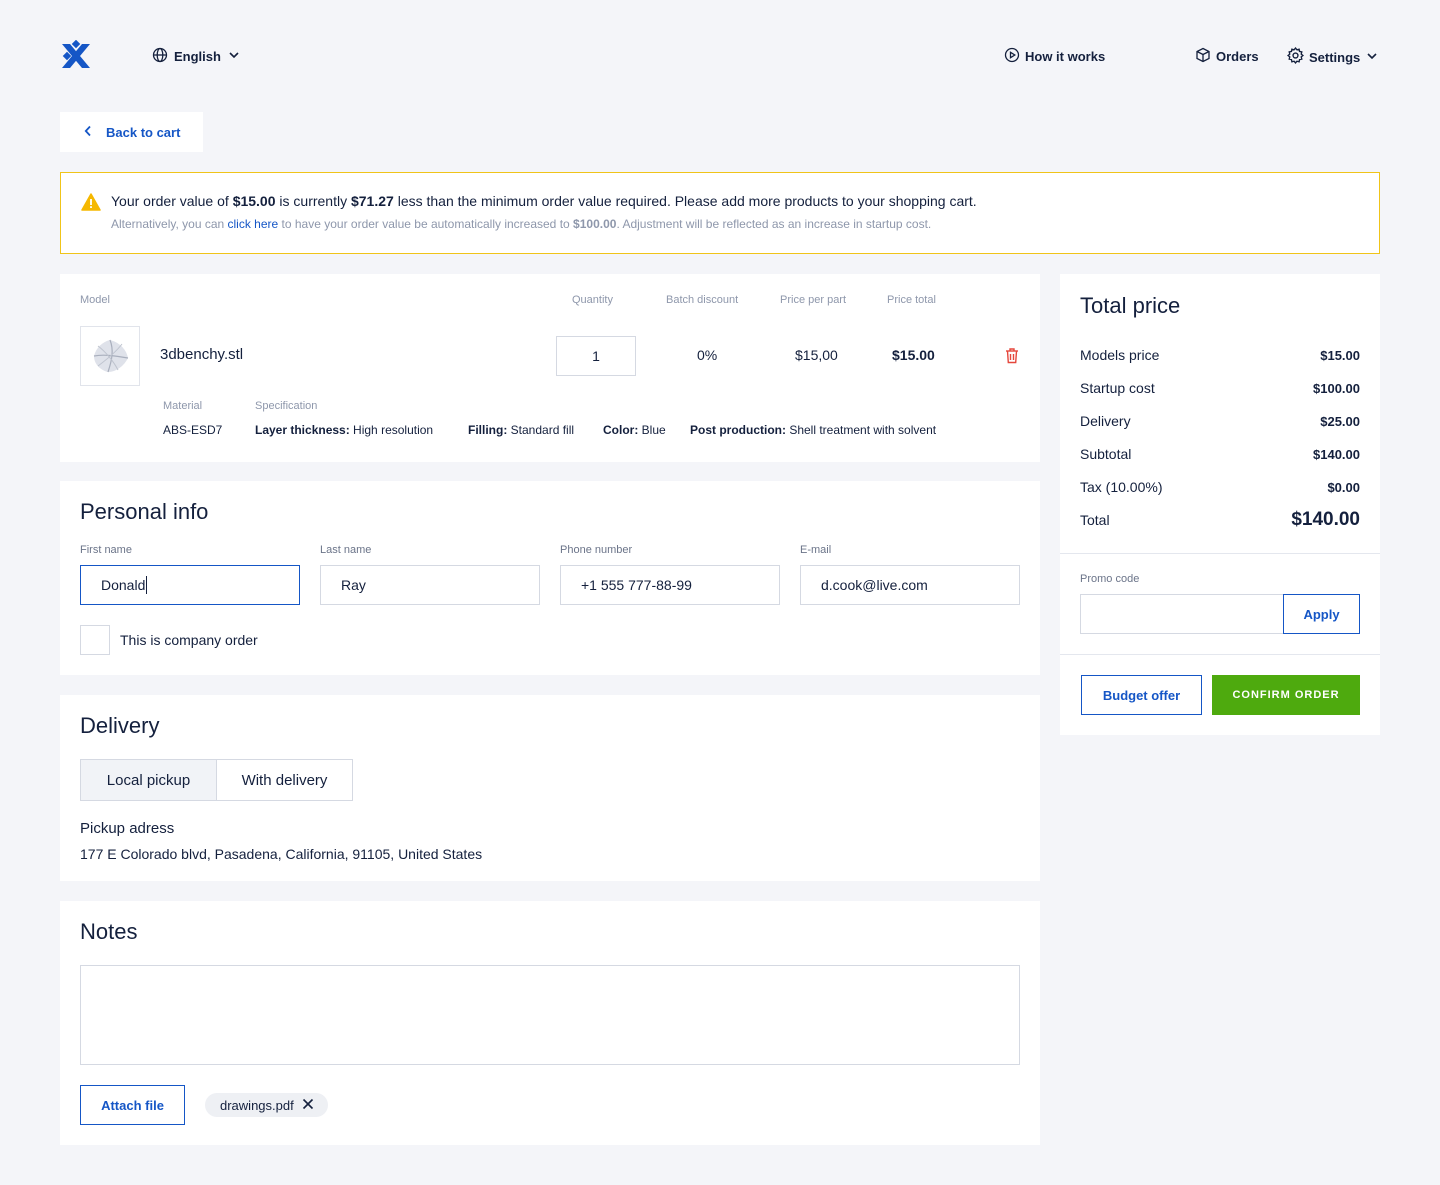  I want to click on total-label: Total, so click(1095, 520).